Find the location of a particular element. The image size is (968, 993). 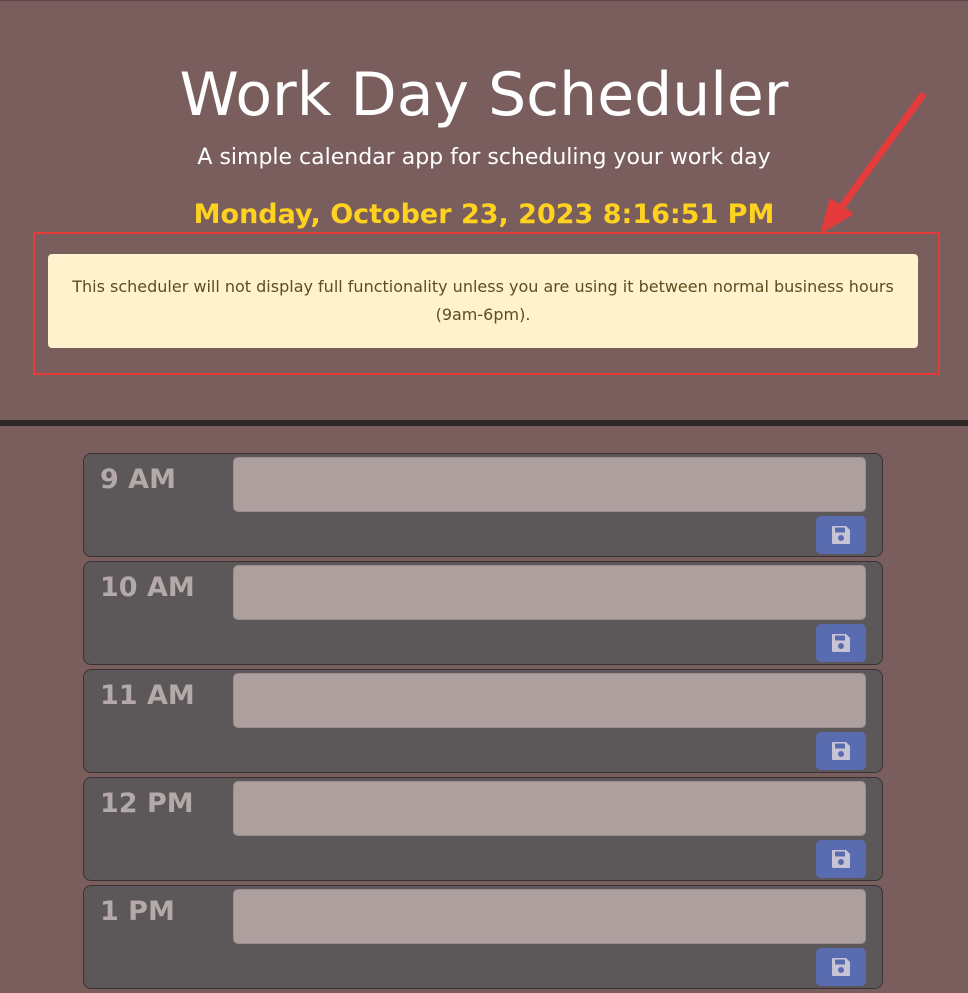

hour-label: 1 PM is located at coordinates (137, 911).